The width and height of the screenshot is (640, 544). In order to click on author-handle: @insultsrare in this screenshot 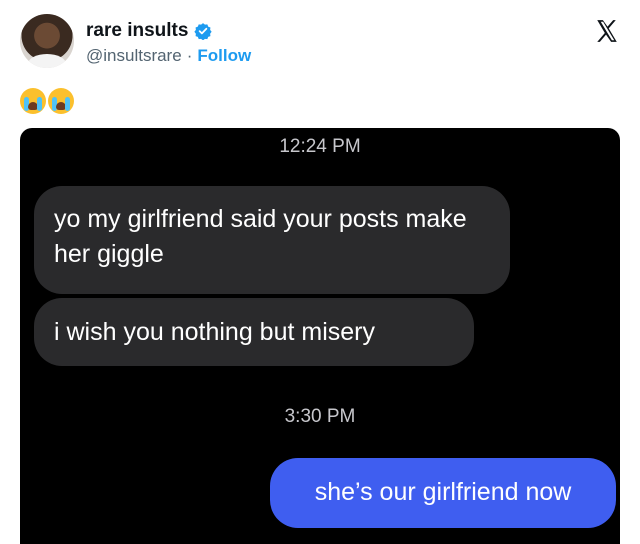, I will do `click(134, 56)`.